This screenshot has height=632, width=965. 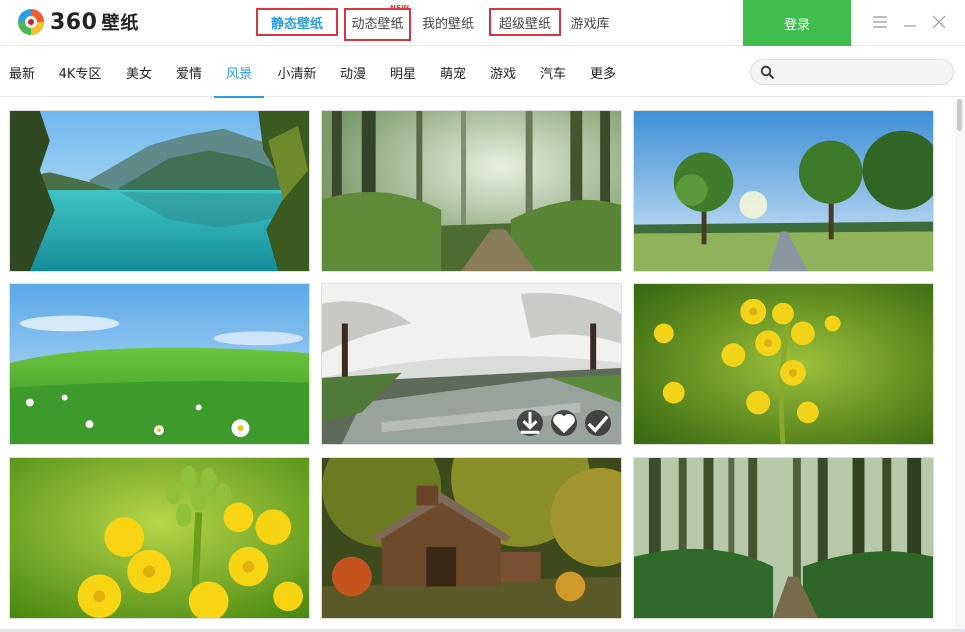 I want to click on tab-label: 游戏库, so click(x=590, y=24).